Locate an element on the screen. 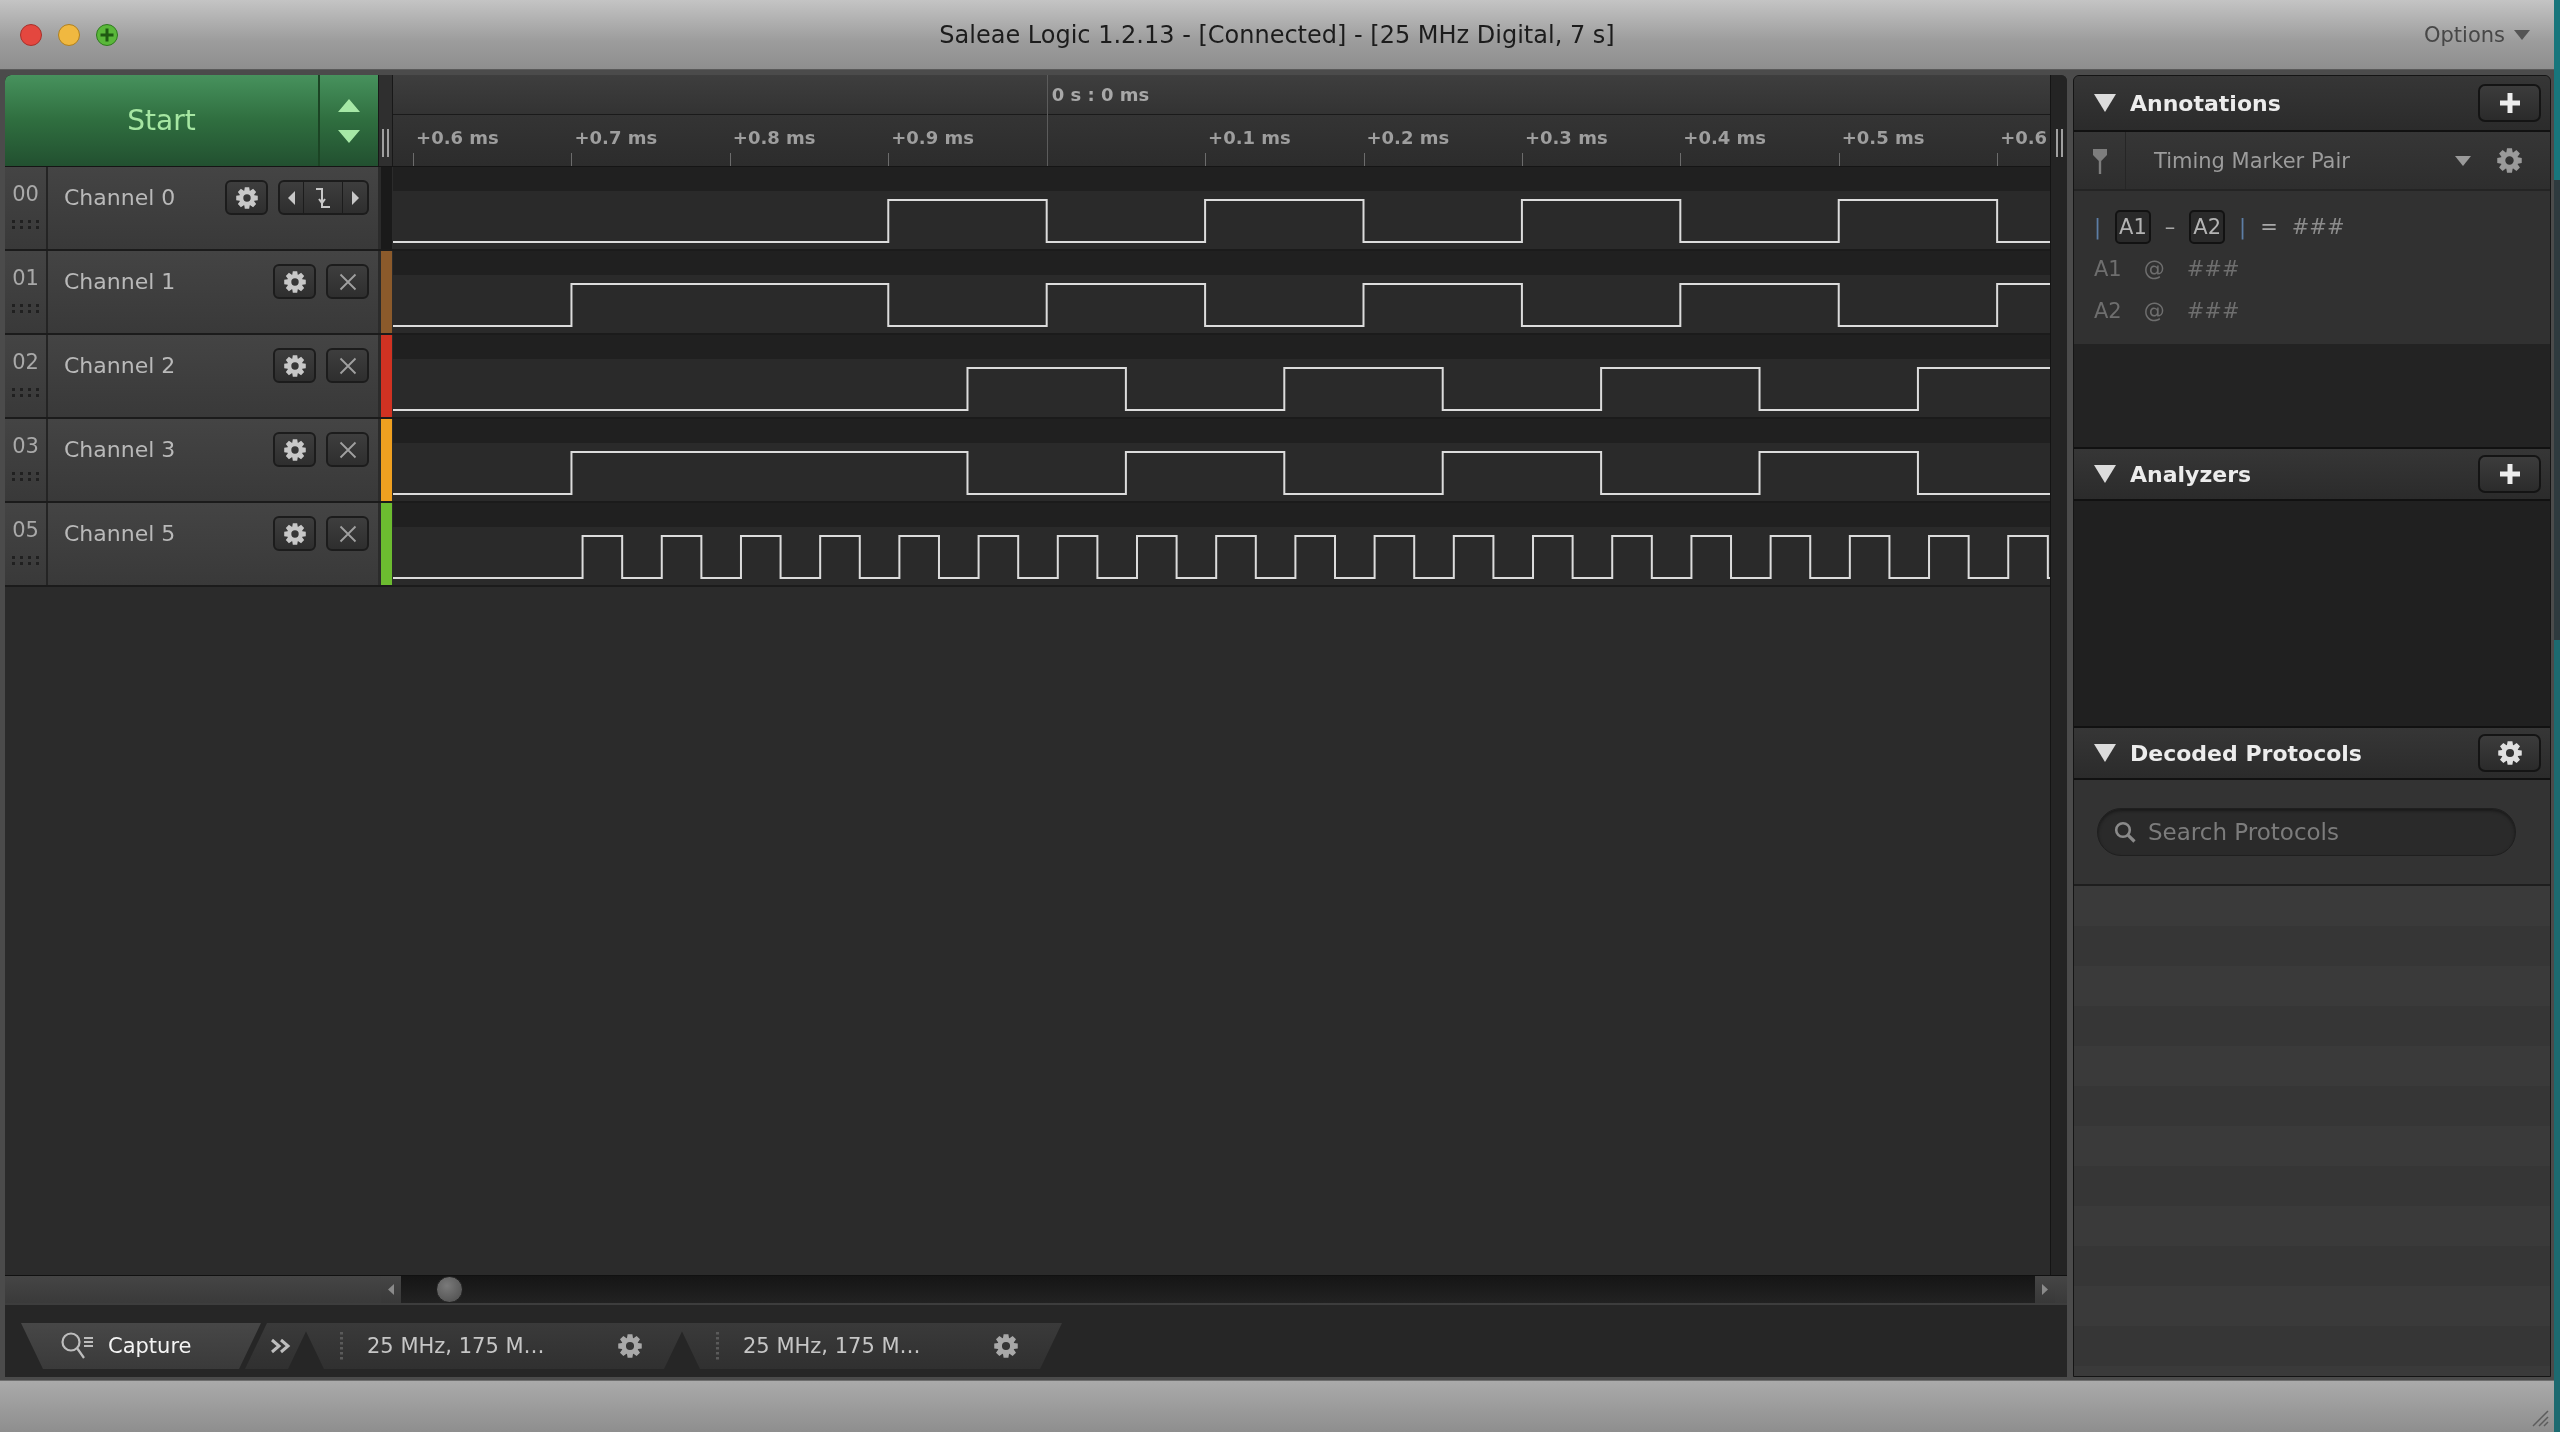 The width and height of the screenshot is (2560, 1432). start-button: Start is located at coordinates (162, 120).